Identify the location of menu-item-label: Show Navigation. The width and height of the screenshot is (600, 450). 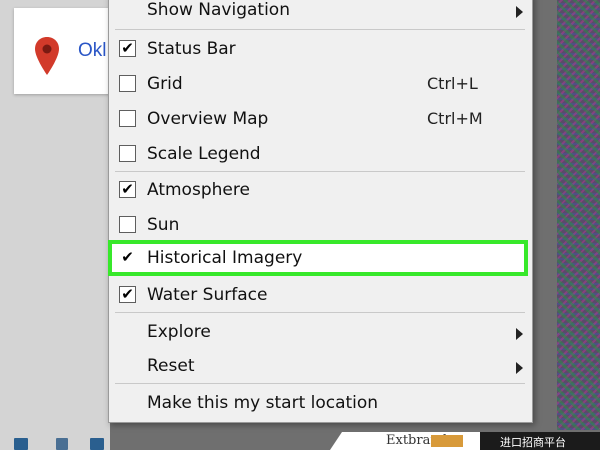
(218, 10).